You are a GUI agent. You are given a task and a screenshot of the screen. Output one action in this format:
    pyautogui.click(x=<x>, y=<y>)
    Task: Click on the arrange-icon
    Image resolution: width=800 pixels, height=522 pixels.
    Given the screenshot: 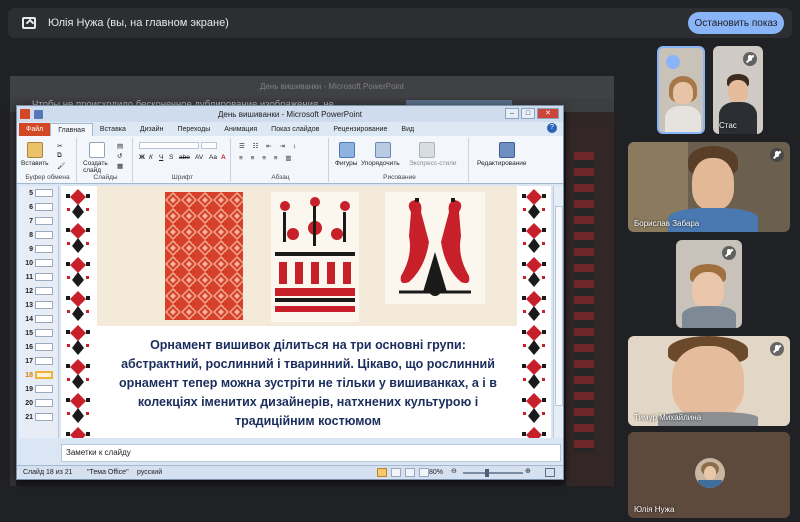 What is the action you would take?
    pyautogui.click(x=383, y=150)
    